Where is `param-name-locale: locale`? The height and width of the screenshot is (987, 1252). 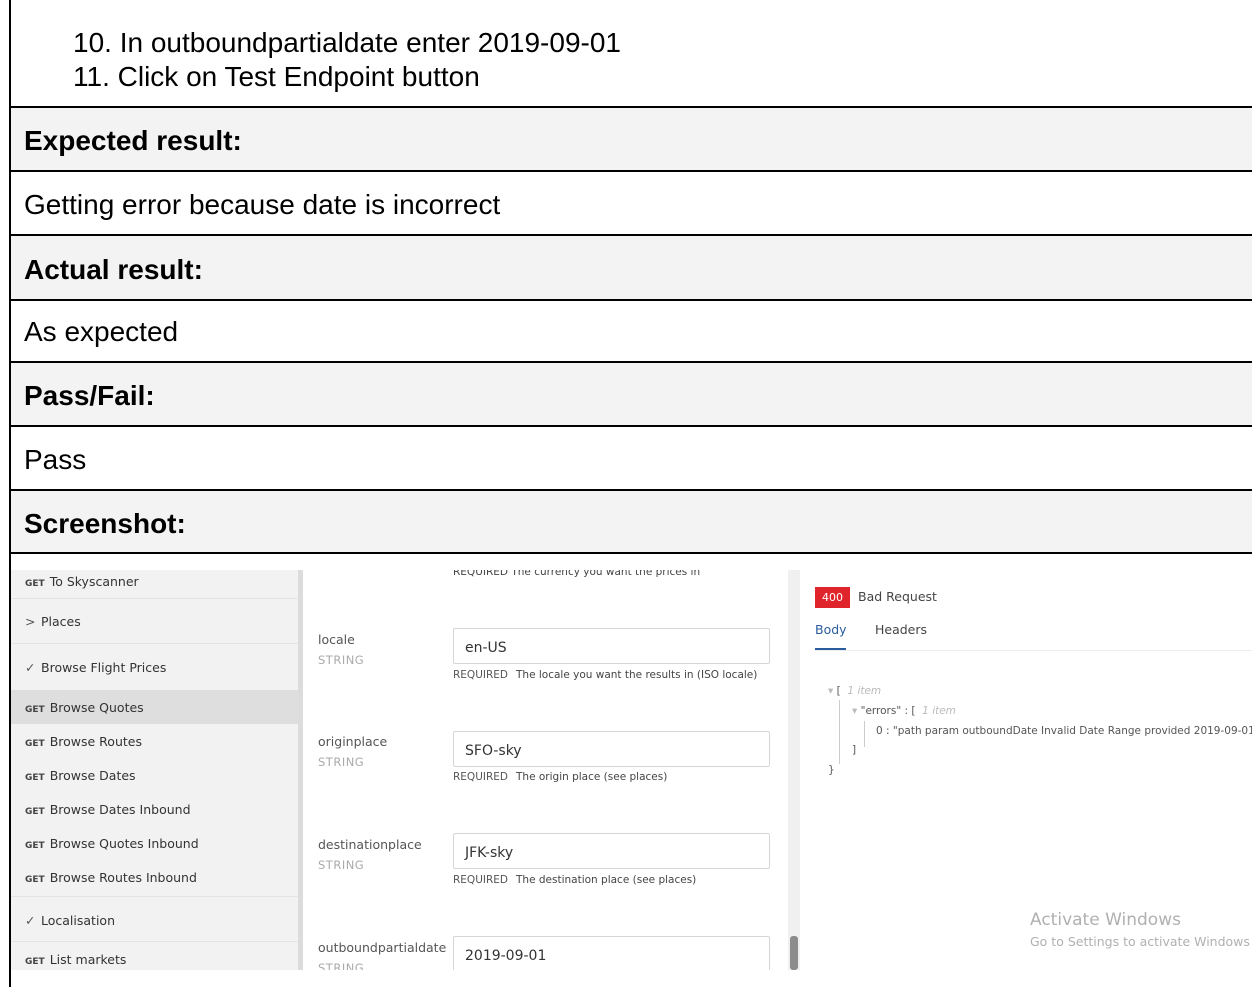
param-name-locale: locale is located at coordinates (336, 639).